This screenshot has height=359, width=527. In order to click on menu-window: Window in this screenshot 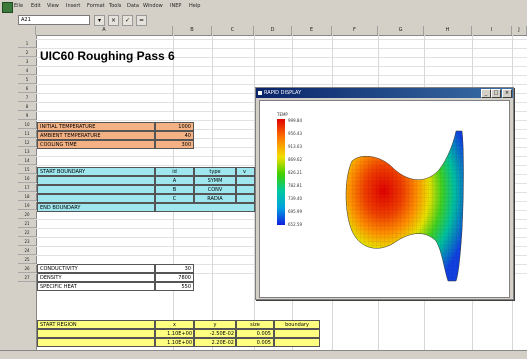, I will do `click(153, 6)`.